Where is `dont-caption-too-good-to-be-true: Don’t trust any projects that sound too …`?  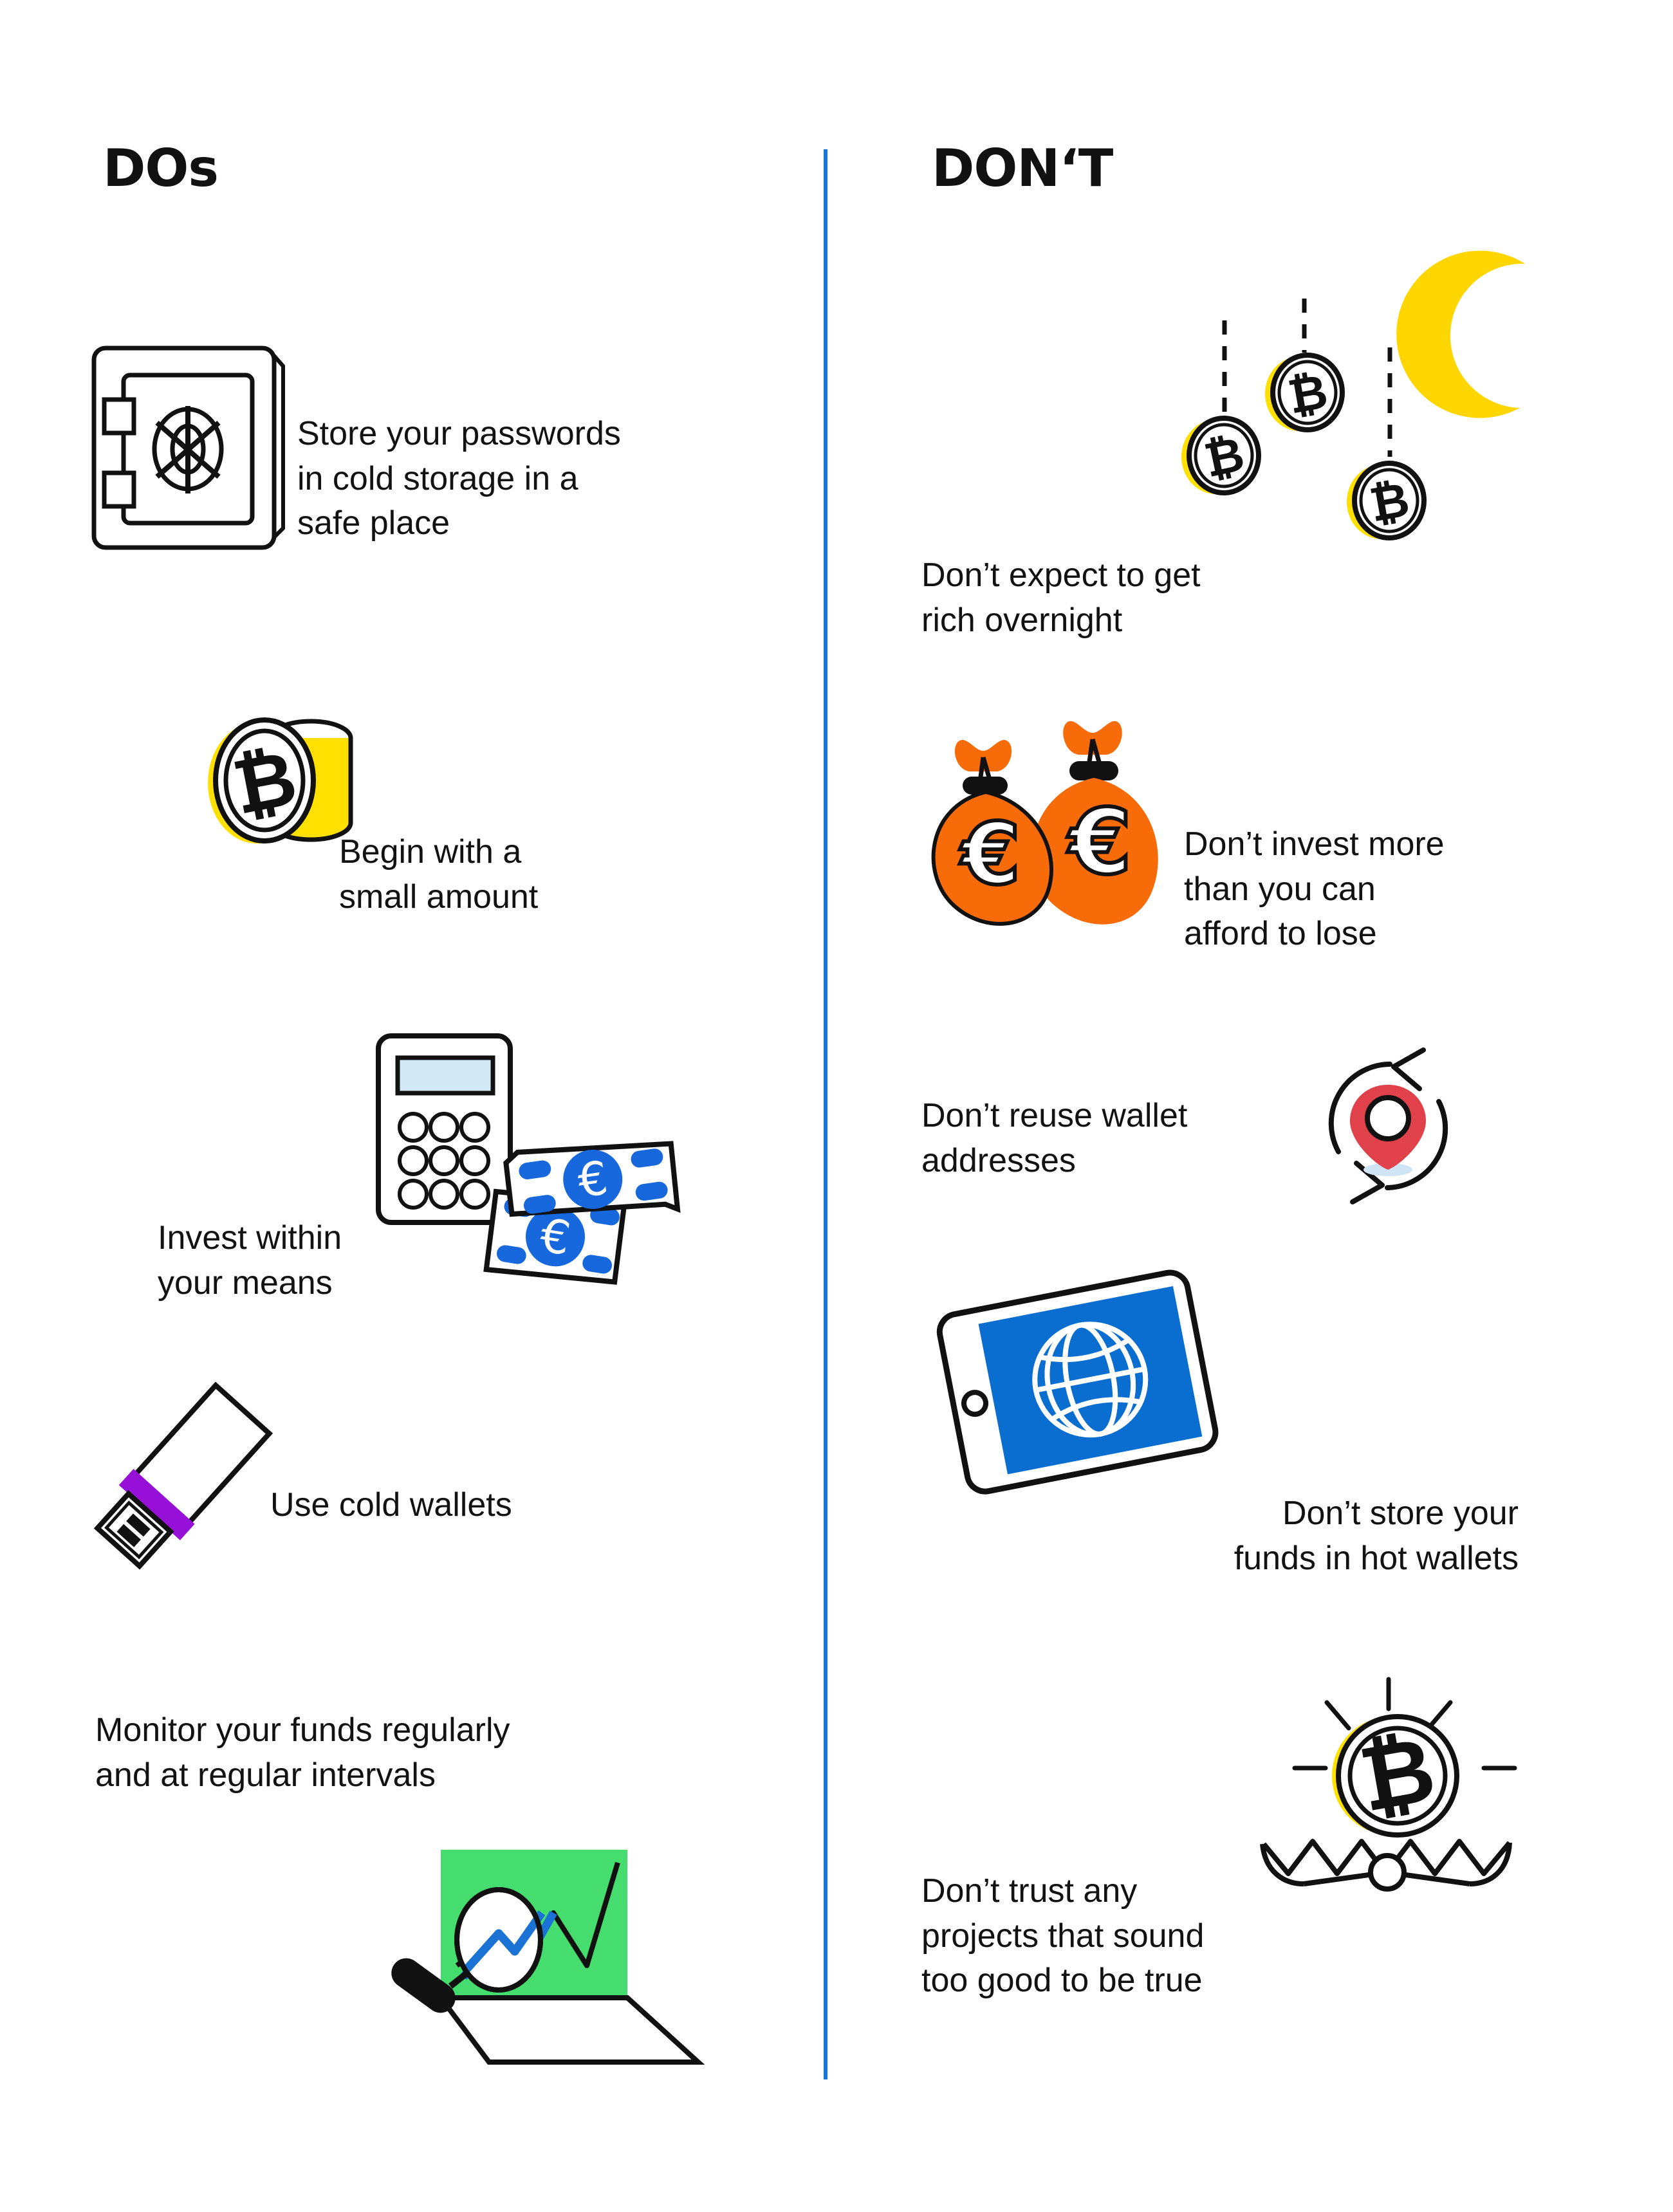 dont-caption-too-good-to-be-true: Don’t trust any projects that sound too … is located at coordinates (1063, 1936).